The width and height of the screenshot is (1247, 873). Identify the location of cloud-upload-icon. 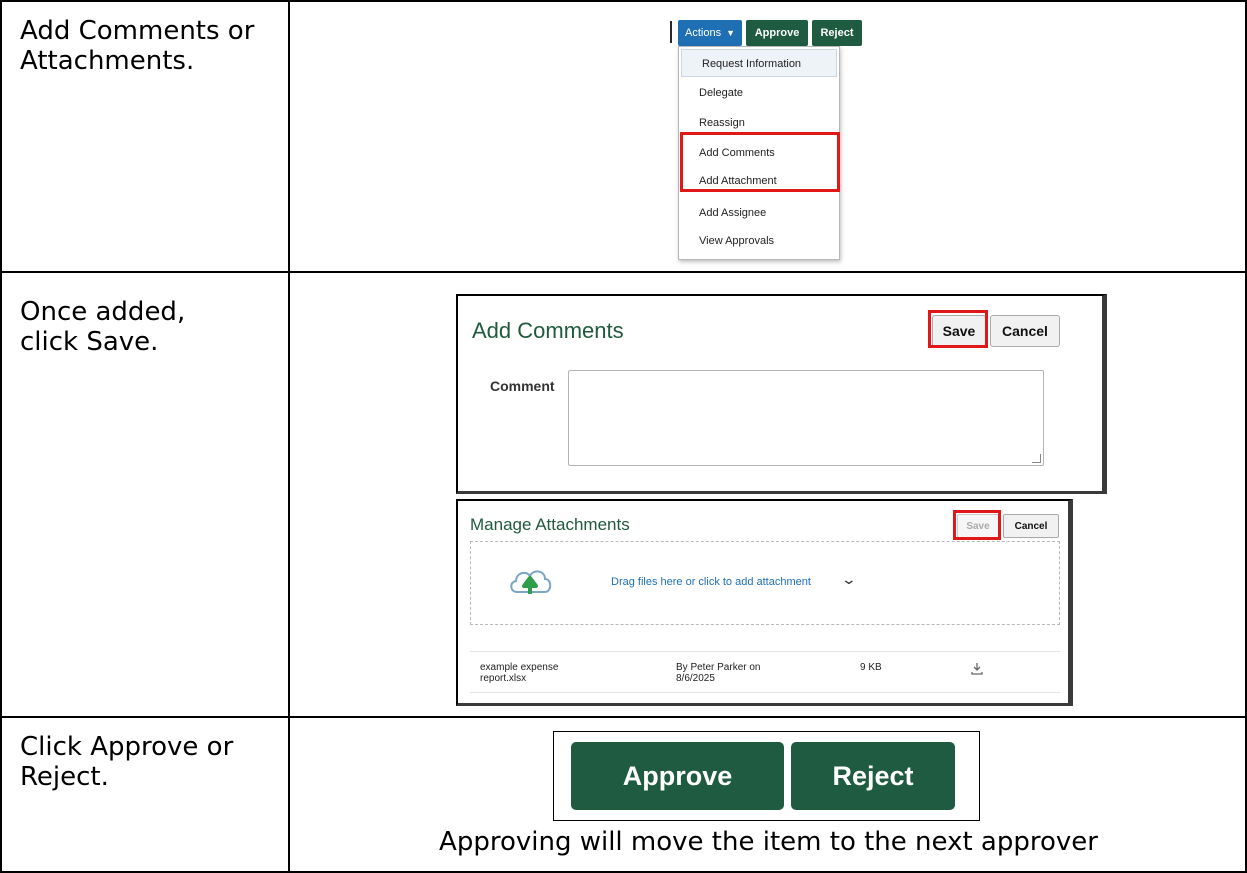
(531, 582).